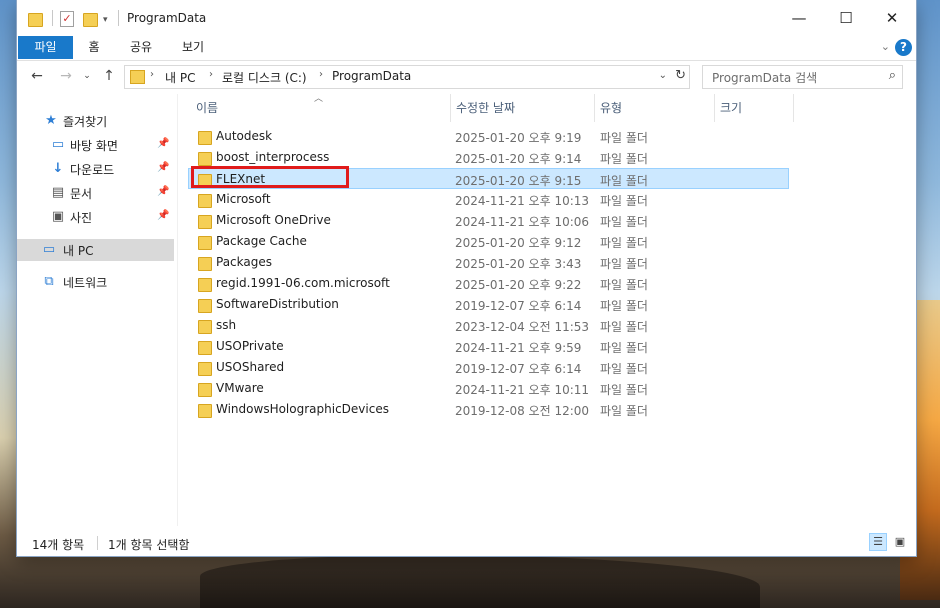  I want to click on expand-ribbon-icon: ⌄, so click(885, 46).